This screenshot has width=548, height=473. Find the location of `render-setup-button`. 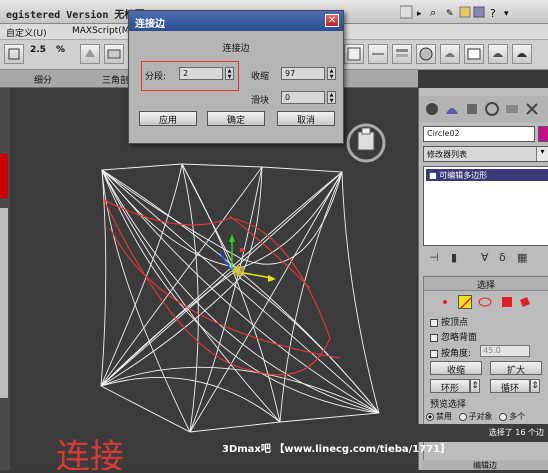

render-setup-button is located at coordinates (450, 54).